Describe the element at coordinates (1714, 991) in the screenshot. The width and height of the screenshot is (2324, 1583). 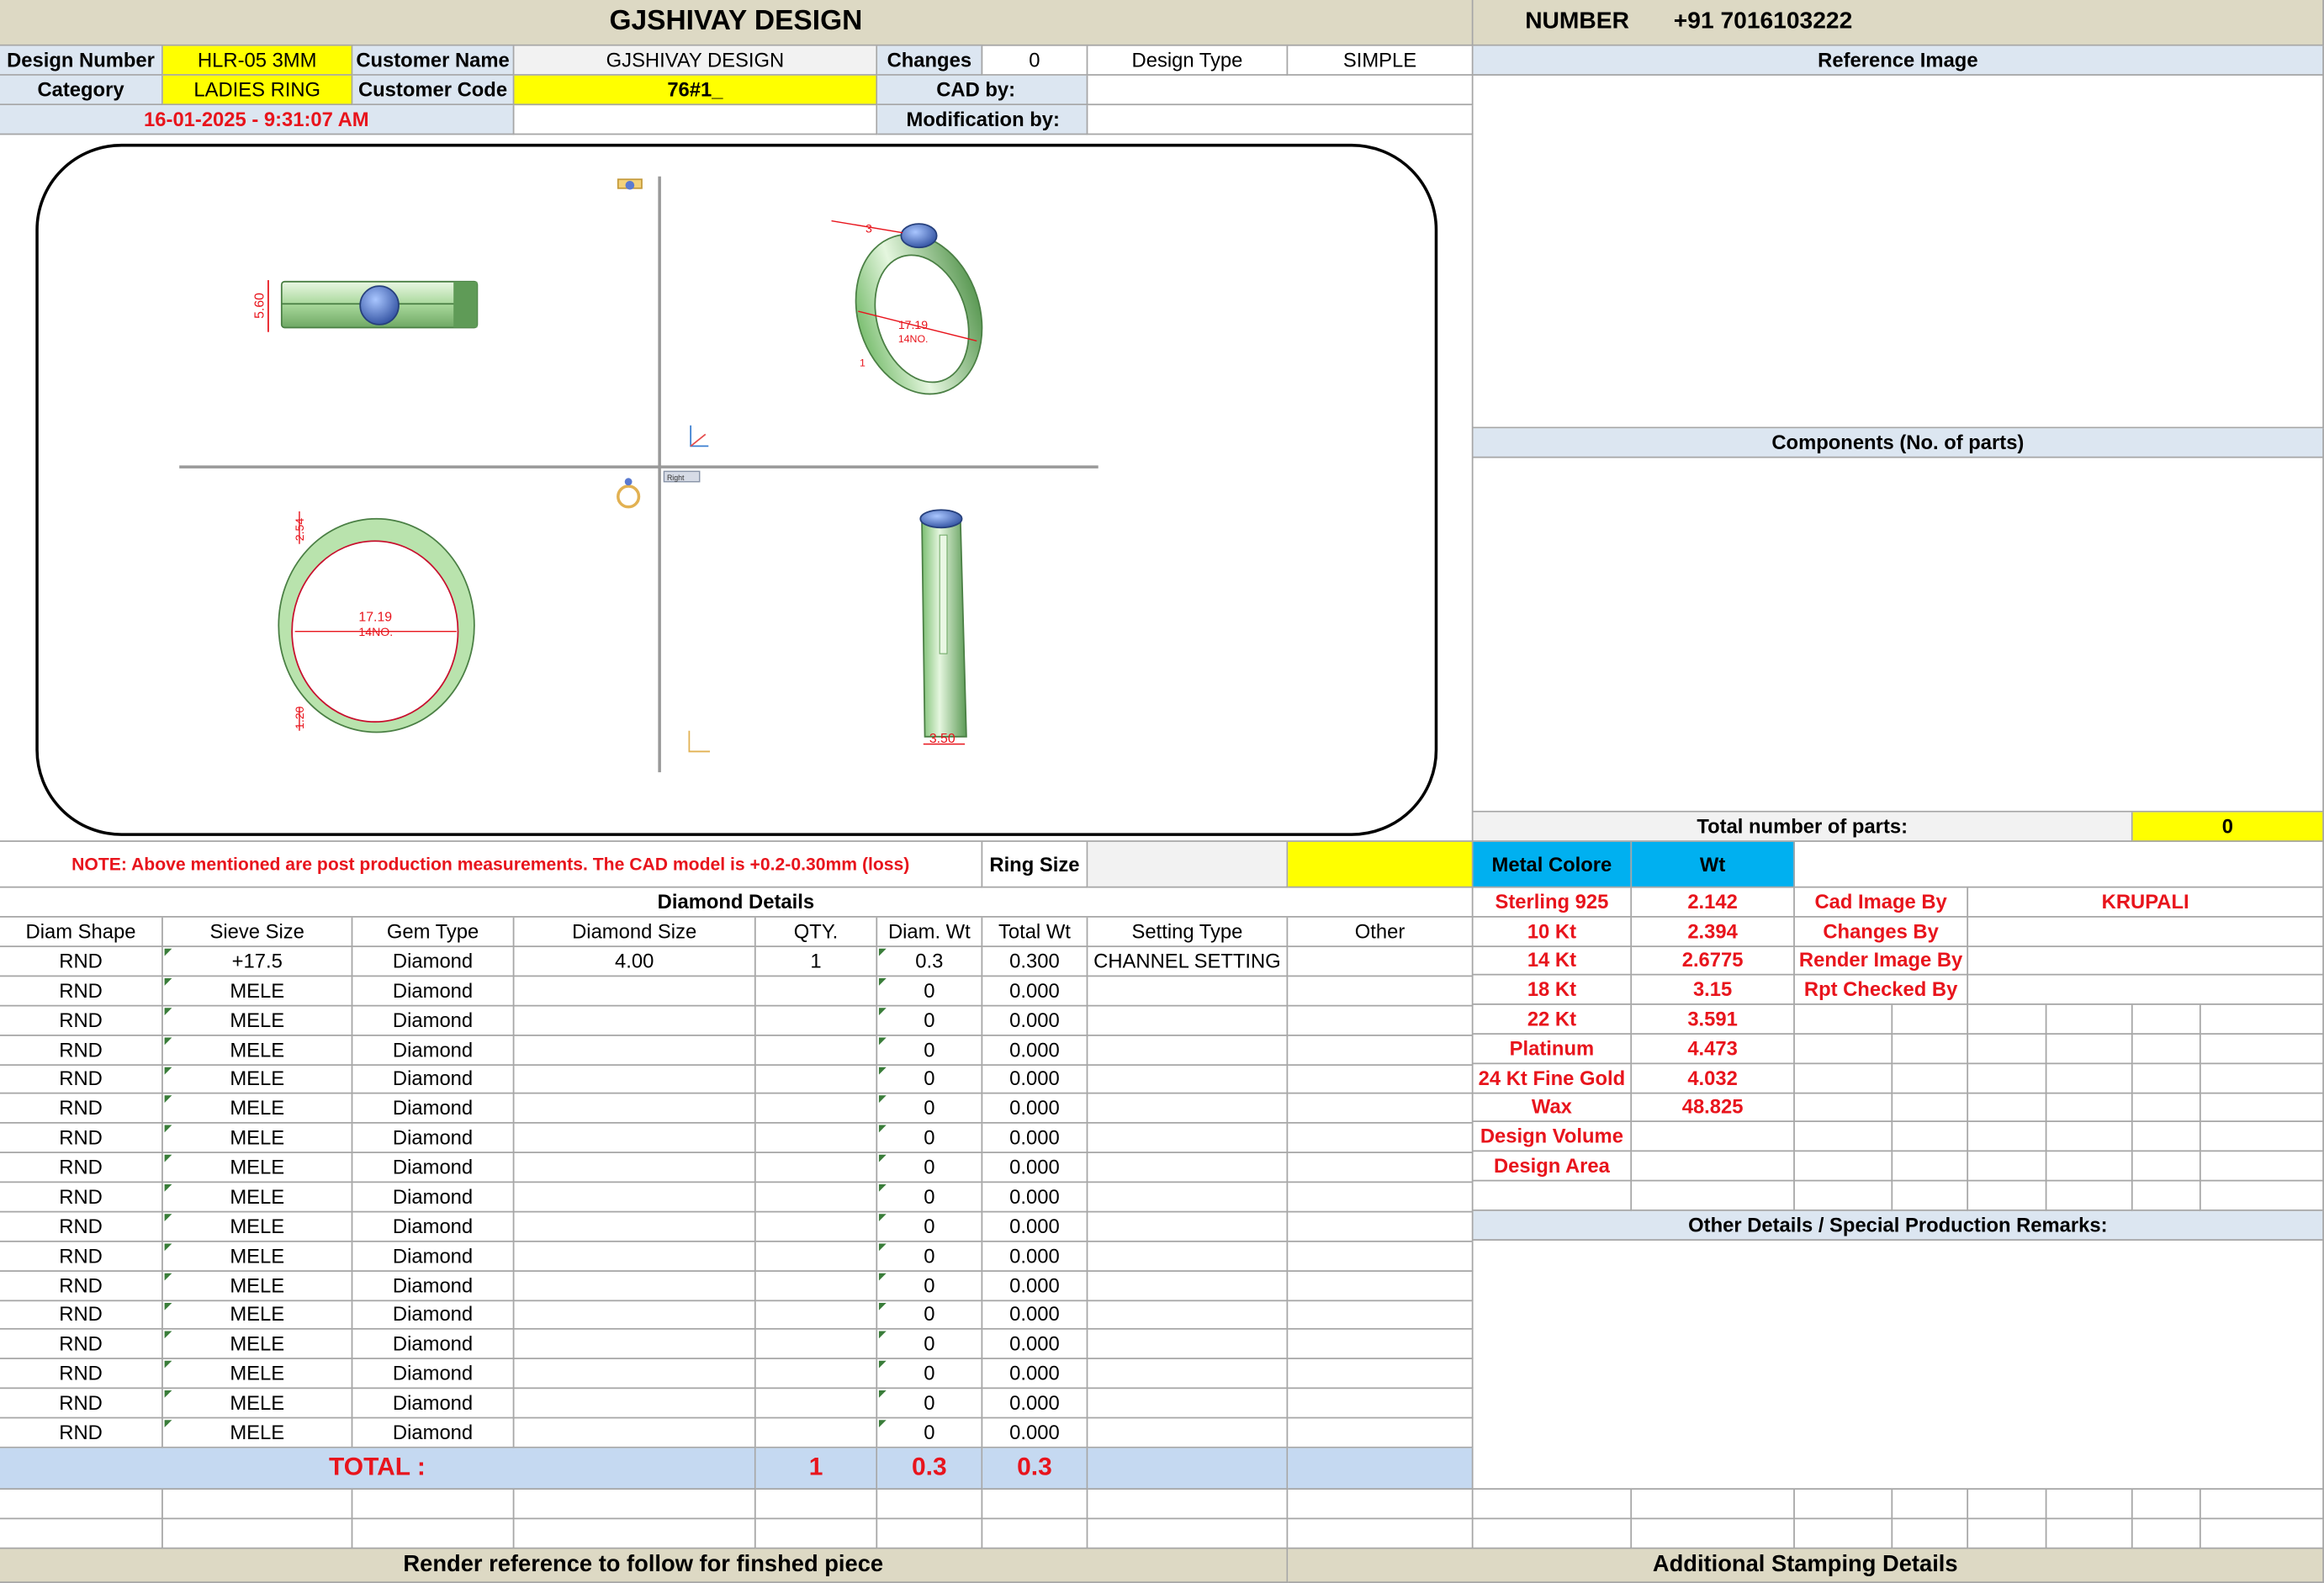
I see `metal-wt: 3.15` at that location.